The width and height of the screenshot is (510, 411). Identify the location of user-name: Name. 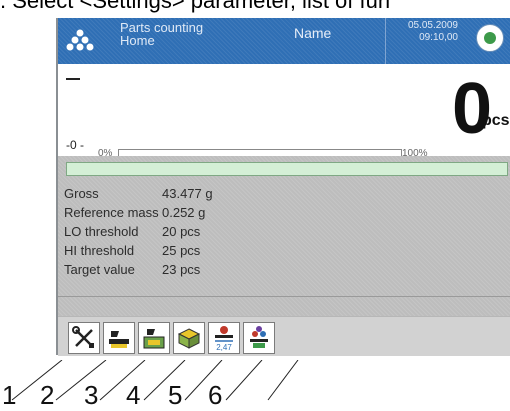
(312, 33).